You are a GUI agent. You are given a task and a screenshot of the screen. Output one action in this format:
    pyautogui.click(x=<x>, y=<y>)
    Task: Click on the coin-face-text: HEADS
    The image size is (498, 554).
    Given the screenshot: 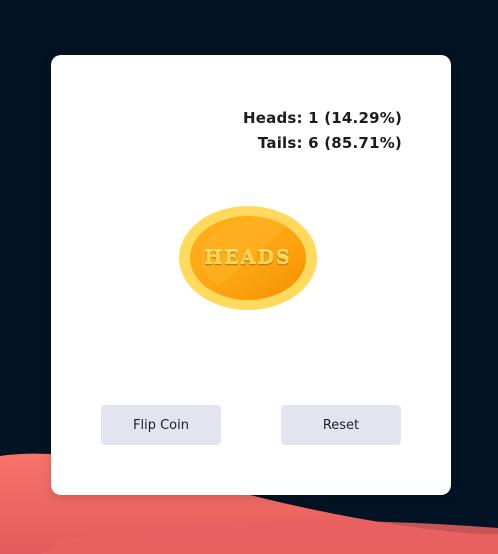 What is the action you would take?
    pyautogui.click(x=248, y=258)
    